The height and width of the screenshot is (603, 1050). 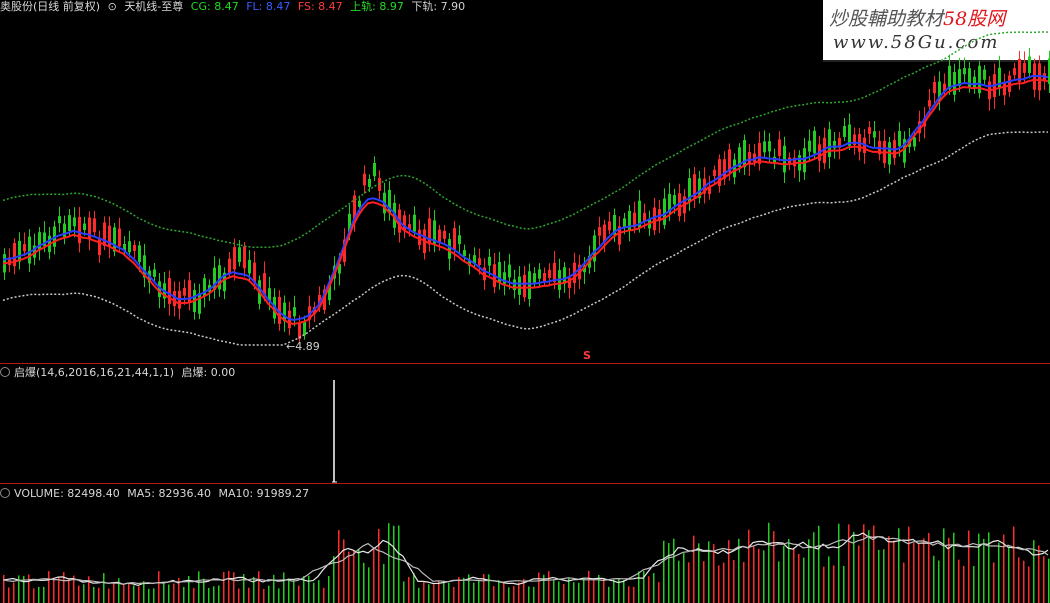 I want to click on qibao-title: 启爆(14,6,2016,16,21,44,1,1), so click(x=94, y=372).